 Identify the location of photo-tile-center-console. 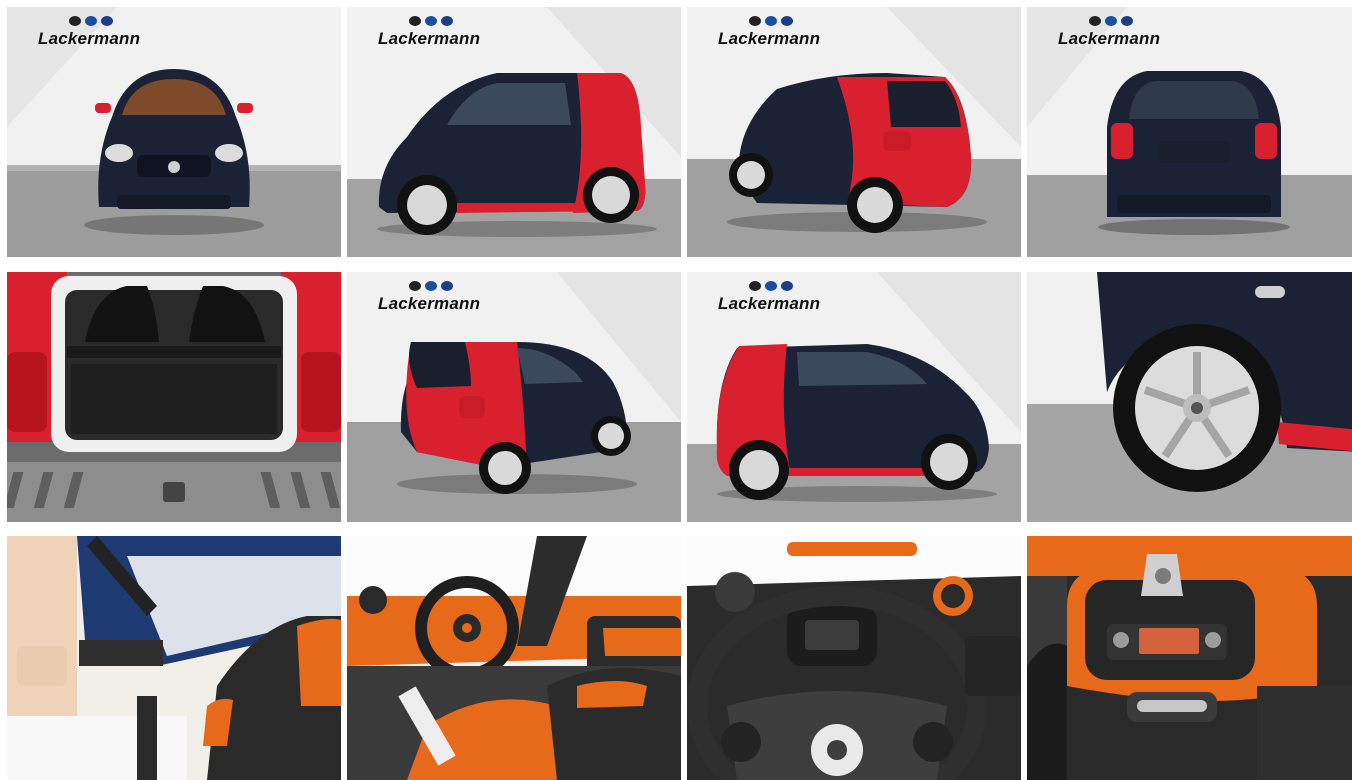
(1189, 658).